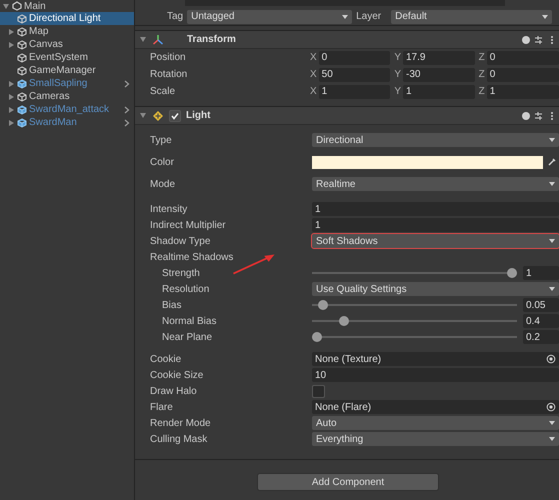 The width and height of the screenshot is (559, 500). I want to click on hierarchy-item: Cameras, so click(67, 96).